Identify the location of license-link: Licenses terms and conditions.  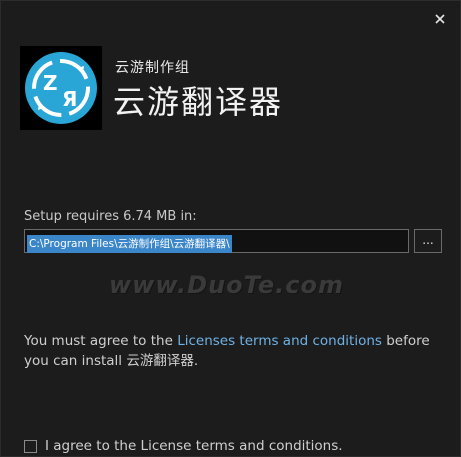
(279, 341).